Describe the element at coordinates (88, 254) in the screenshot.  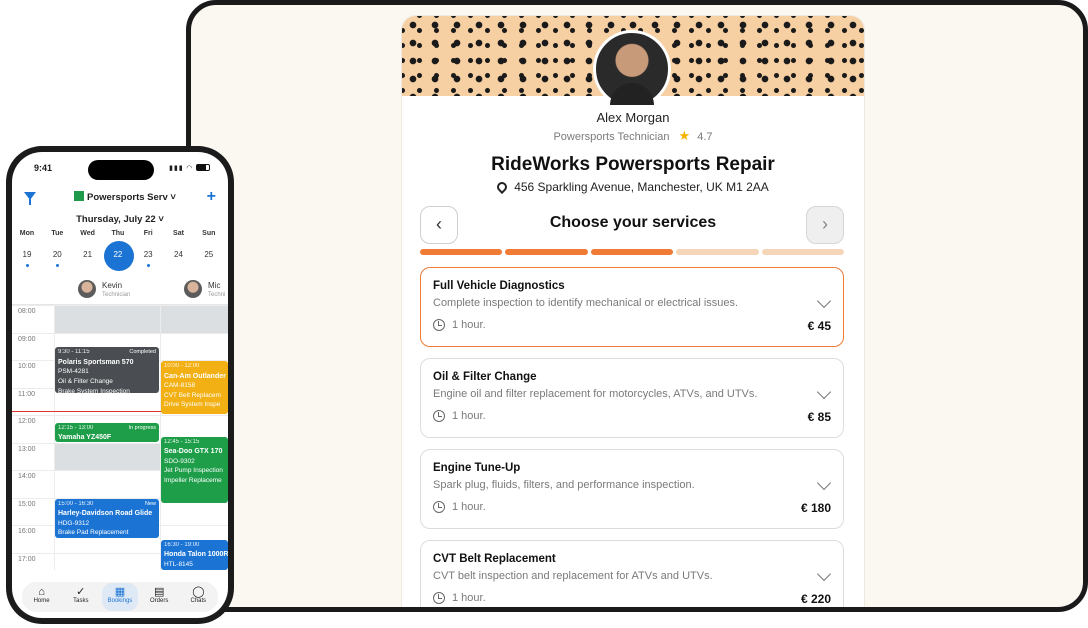
I see `day-number: 21` at that location.